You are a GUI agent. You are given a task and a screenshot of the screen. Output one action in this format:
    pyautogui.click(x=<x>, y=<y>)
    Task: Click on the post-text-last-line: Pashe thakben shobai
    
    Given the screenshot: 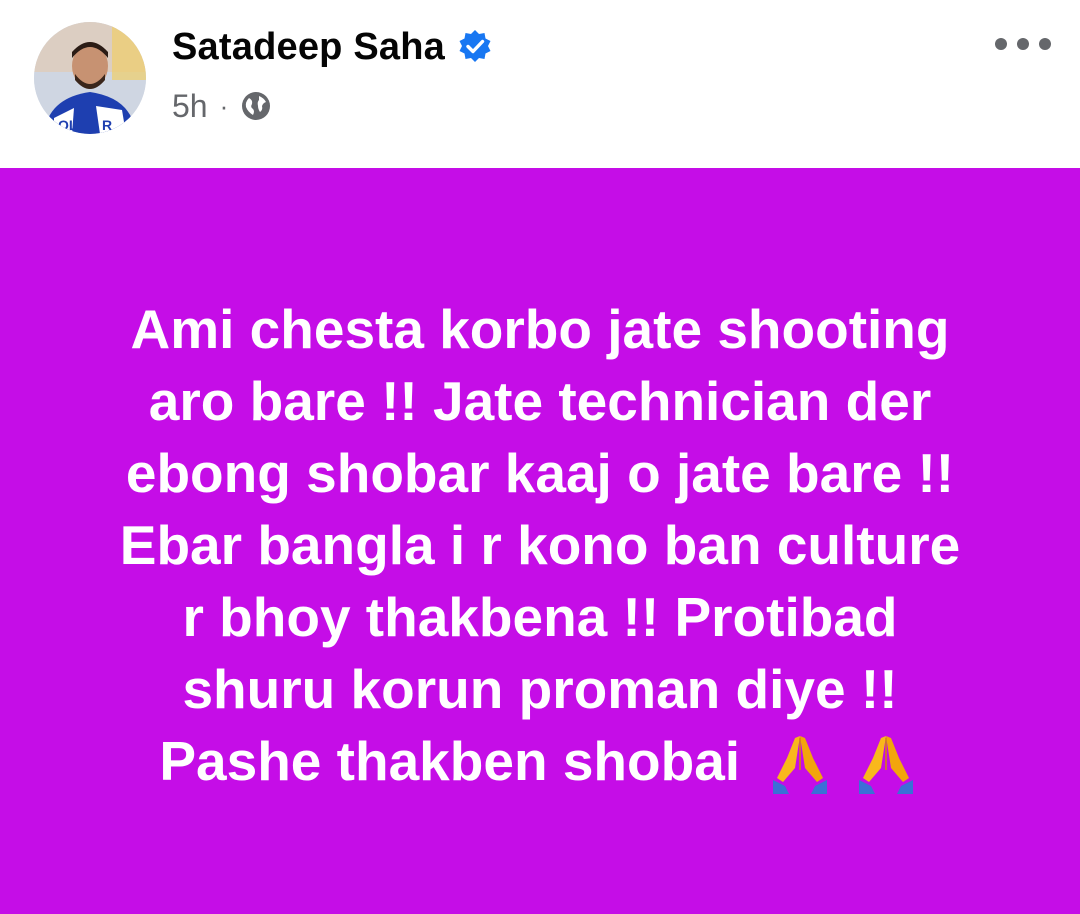 What is the action you would take?
    pyautogui.click(x=540, y=763)
    